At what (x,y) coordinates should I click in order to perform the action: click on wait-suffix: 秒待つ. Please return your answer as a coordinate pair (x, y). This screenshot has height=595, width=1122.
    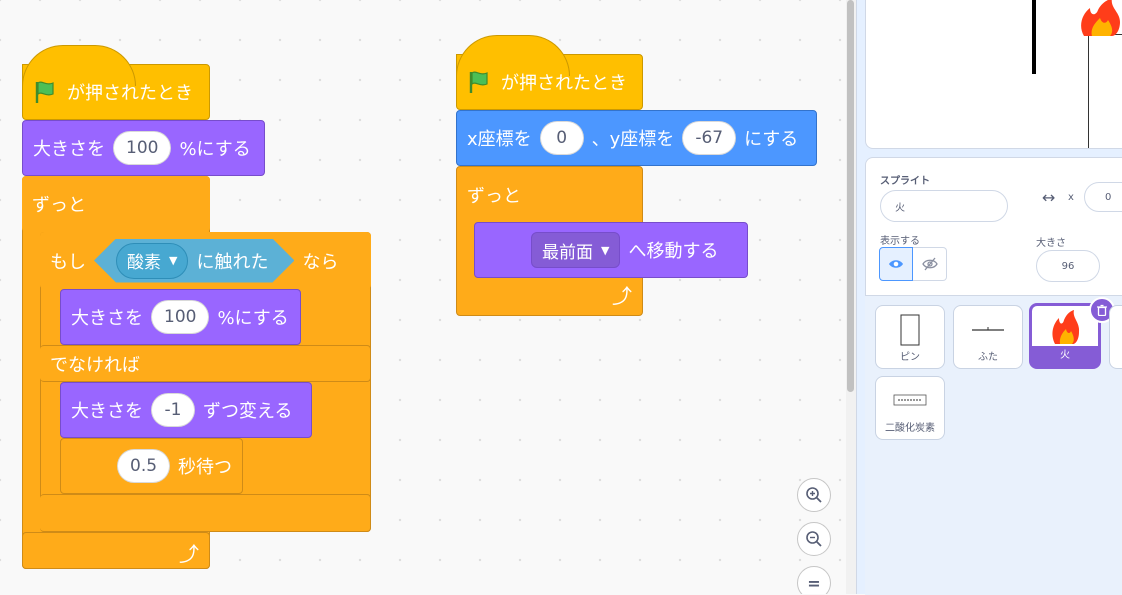
    Looking at the image, I should click on (205, 467).